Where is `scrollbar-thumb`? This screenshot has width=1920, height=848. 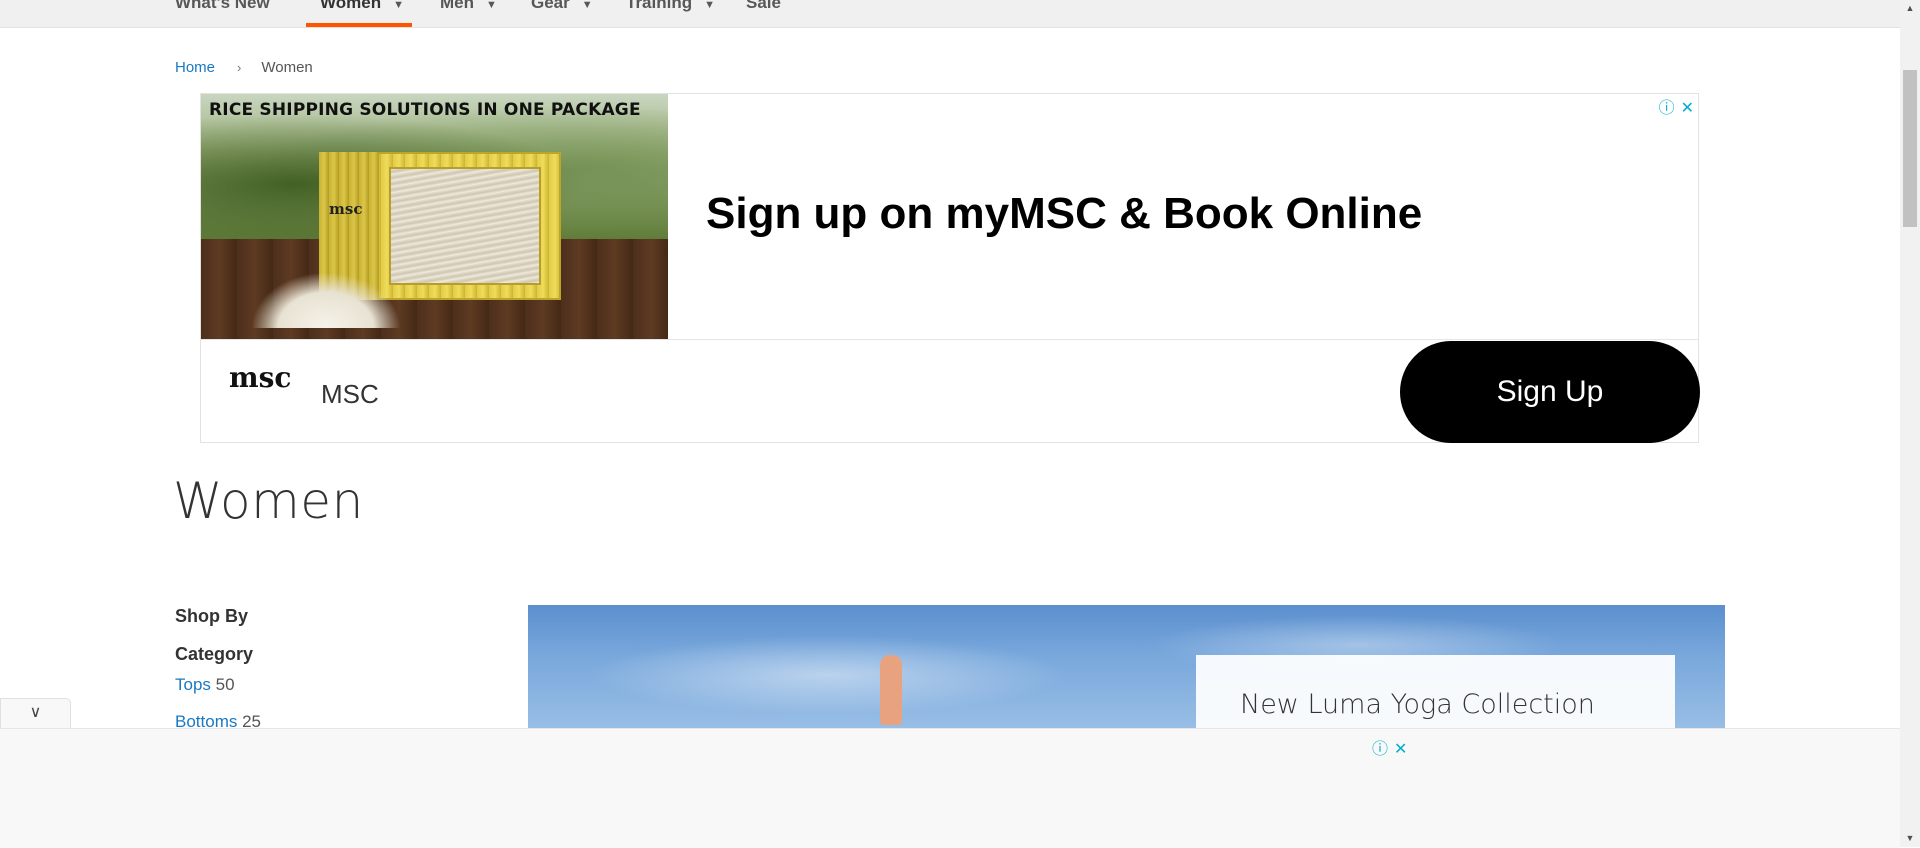
scrollbar-thumb is located at coordinates (1910, 148).